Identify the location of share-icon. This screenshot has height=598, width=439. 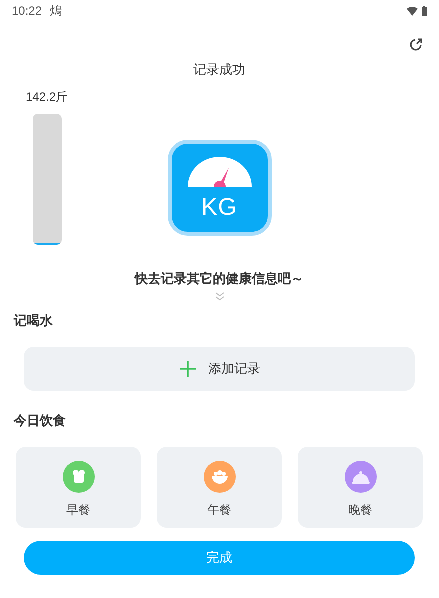
(416, 45).